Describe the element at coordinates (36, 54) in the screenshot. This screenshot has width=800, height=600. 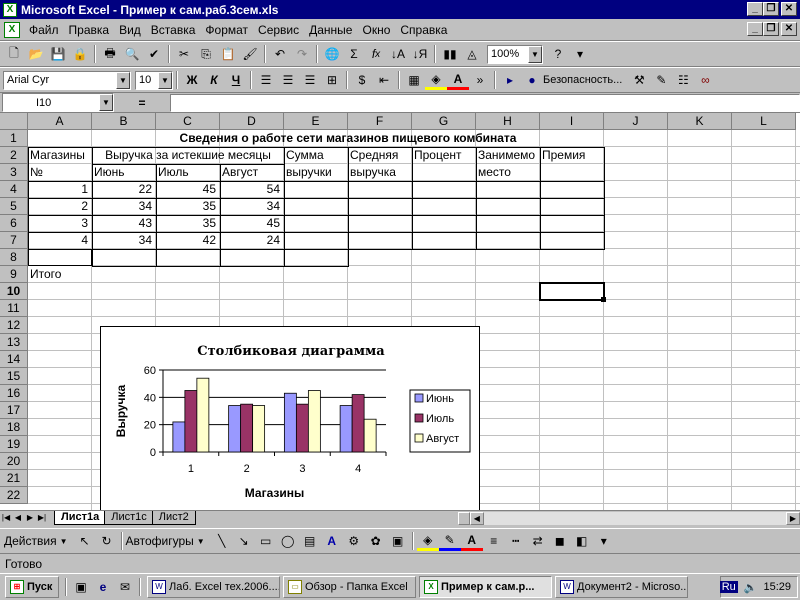
I see `open-icon: 📂` at that location.